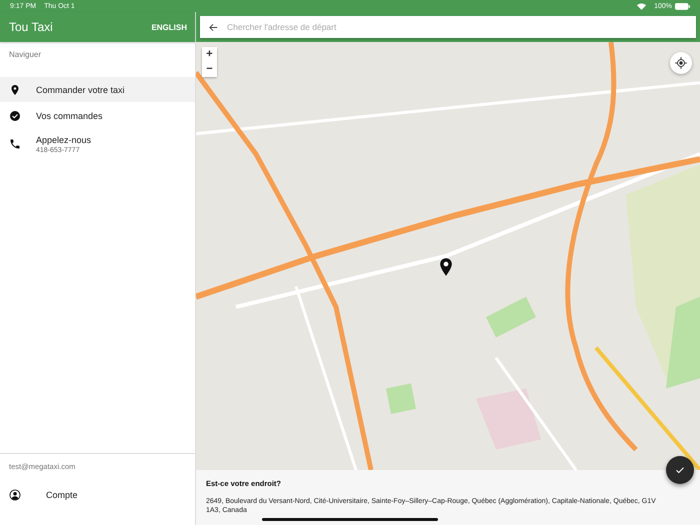 This screenshot has width=700, height=525. Describe the element at coordinates (15, 90) in the screenshot. I see `location-pin-icon` at that location.